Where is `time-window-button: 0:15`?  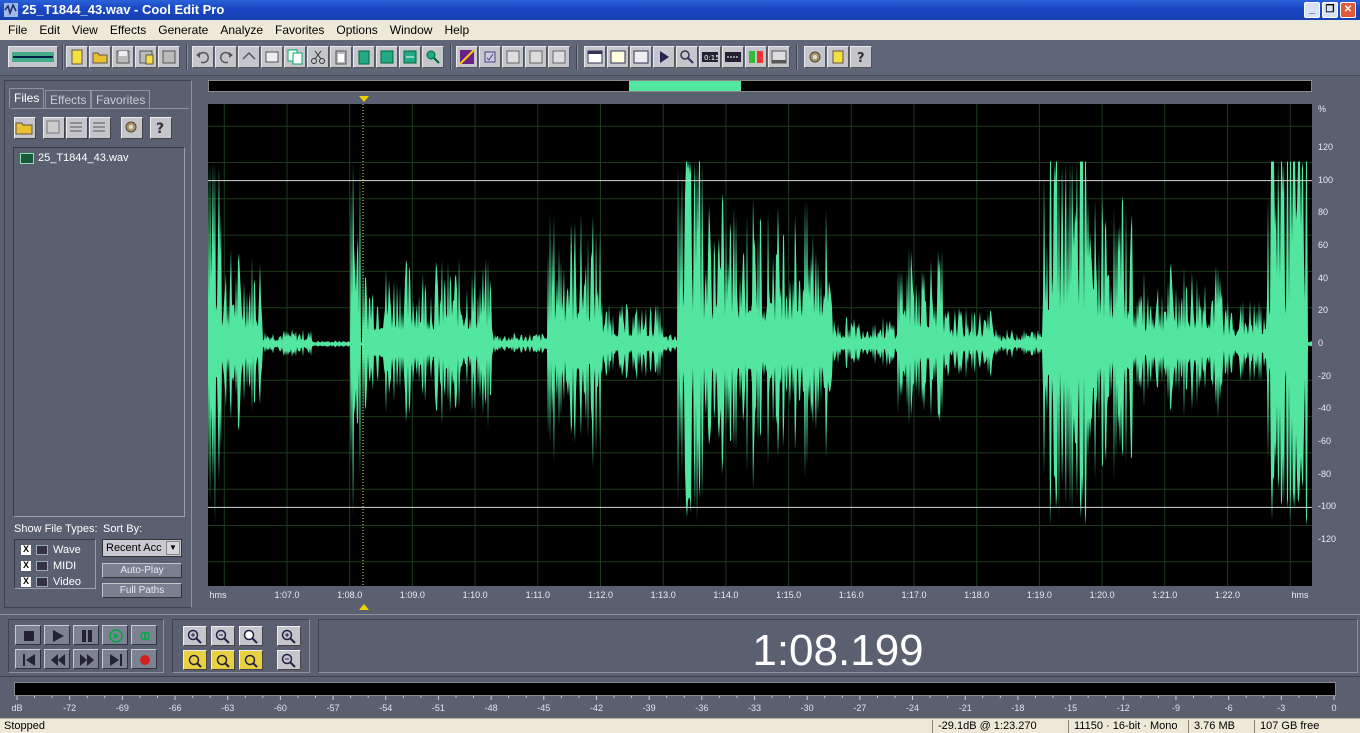 time-window-button: 0:15 is located at coordinates (710, 57).